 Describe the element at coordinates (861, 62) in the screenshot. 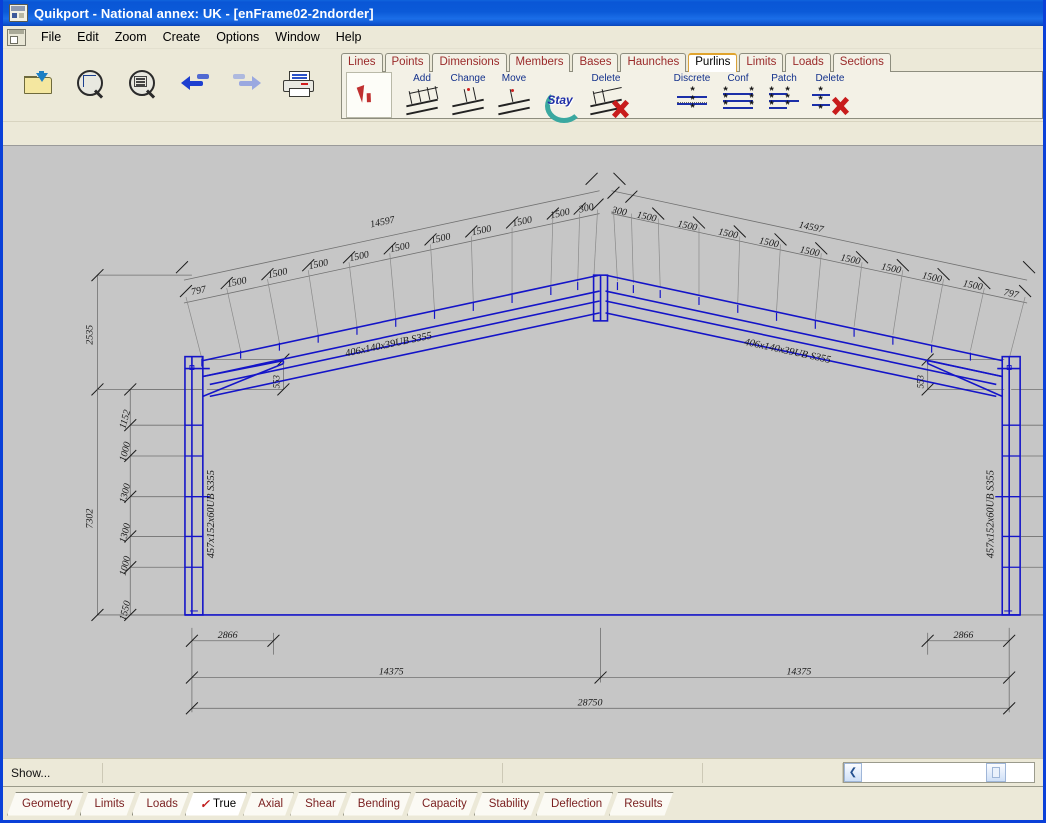

I see `tab-sections: Sections` at that location.